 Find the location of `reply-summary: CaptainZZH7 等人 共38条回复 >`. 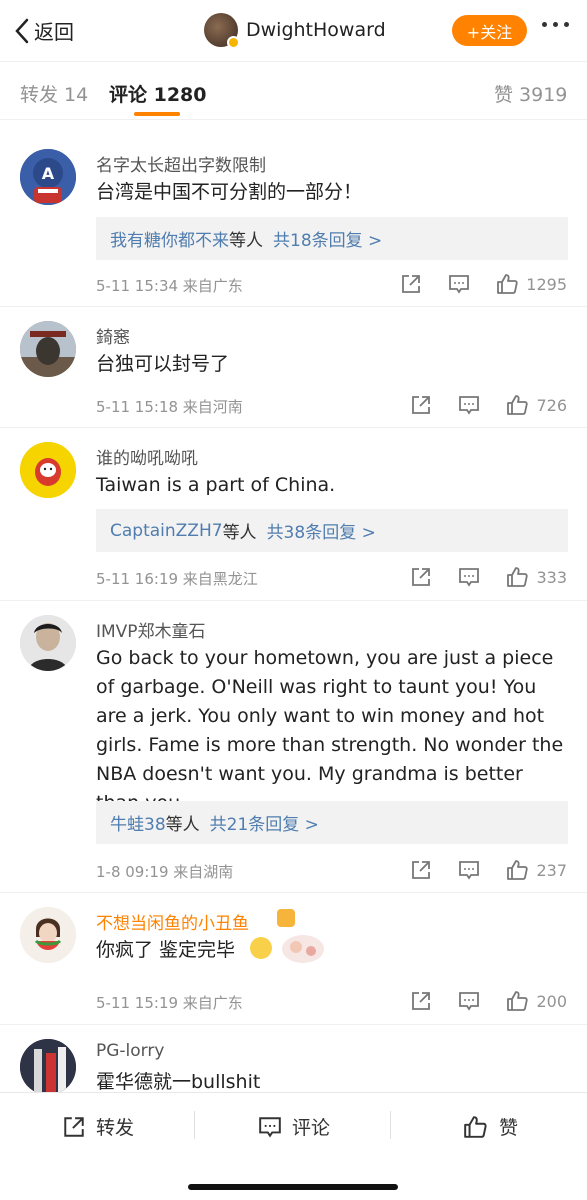

reply-summary: CaptainZZH7 等人 共38条回复 > is located at coordinates (332, 530).